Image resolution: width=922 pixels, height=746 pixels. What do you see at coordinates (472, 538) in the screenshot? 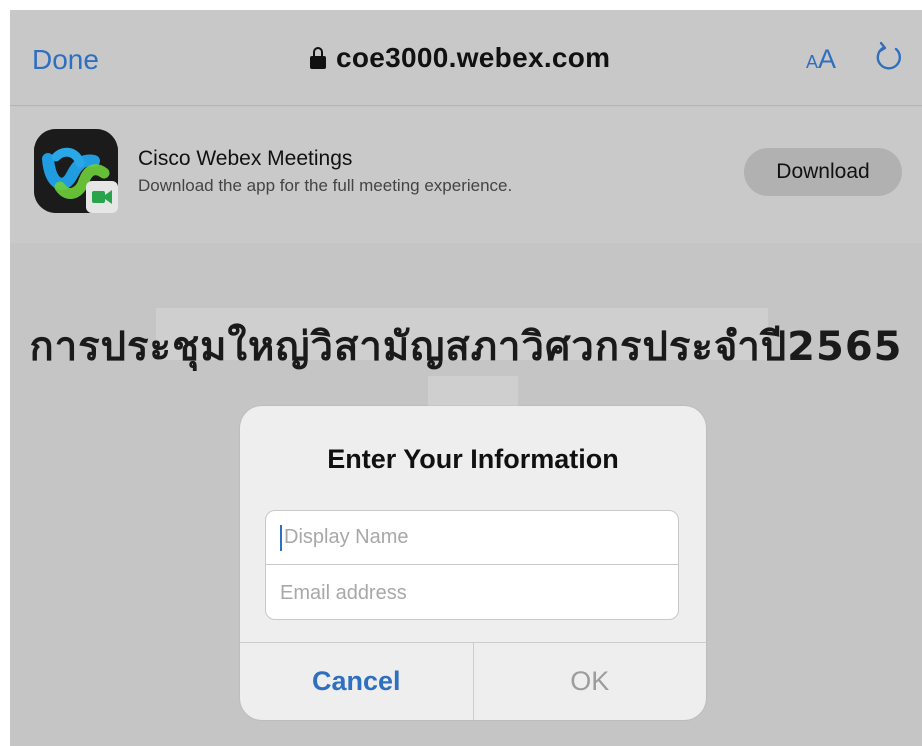
I see `display-name-field: Display Name` at bounding box center [472, 538].